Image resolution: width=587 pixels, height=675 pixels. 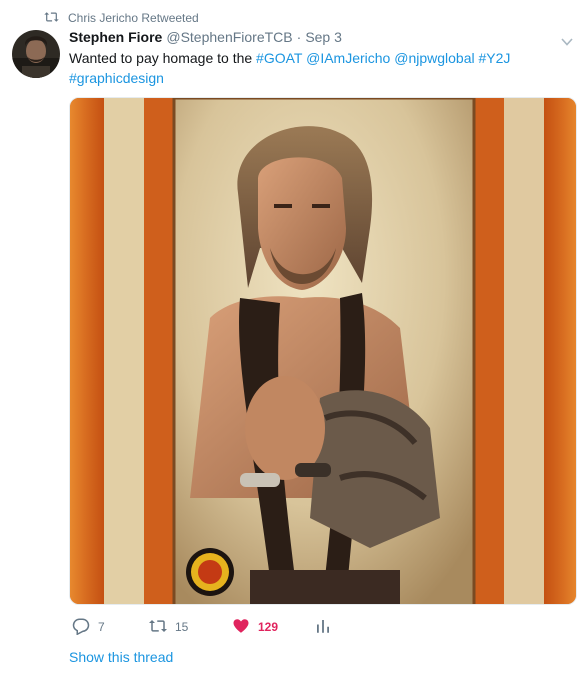 What do you see at coordinates (133, 18) in the screenshot?
I see `retweet-context-text: Chris Jericho Retweeted` at bounding box center [133, 18].